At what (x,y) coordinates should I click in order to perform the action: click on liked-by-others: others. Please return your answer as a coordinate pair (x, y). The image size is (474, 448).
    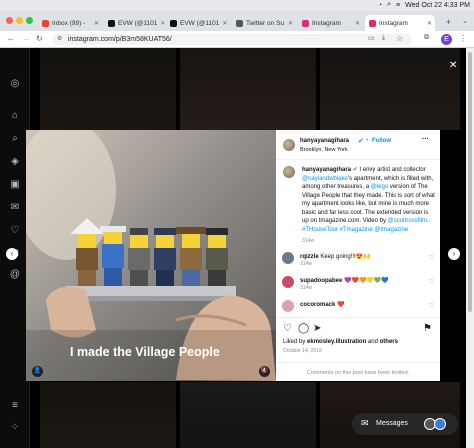
    Looking at the image, I should click on (389, 342).